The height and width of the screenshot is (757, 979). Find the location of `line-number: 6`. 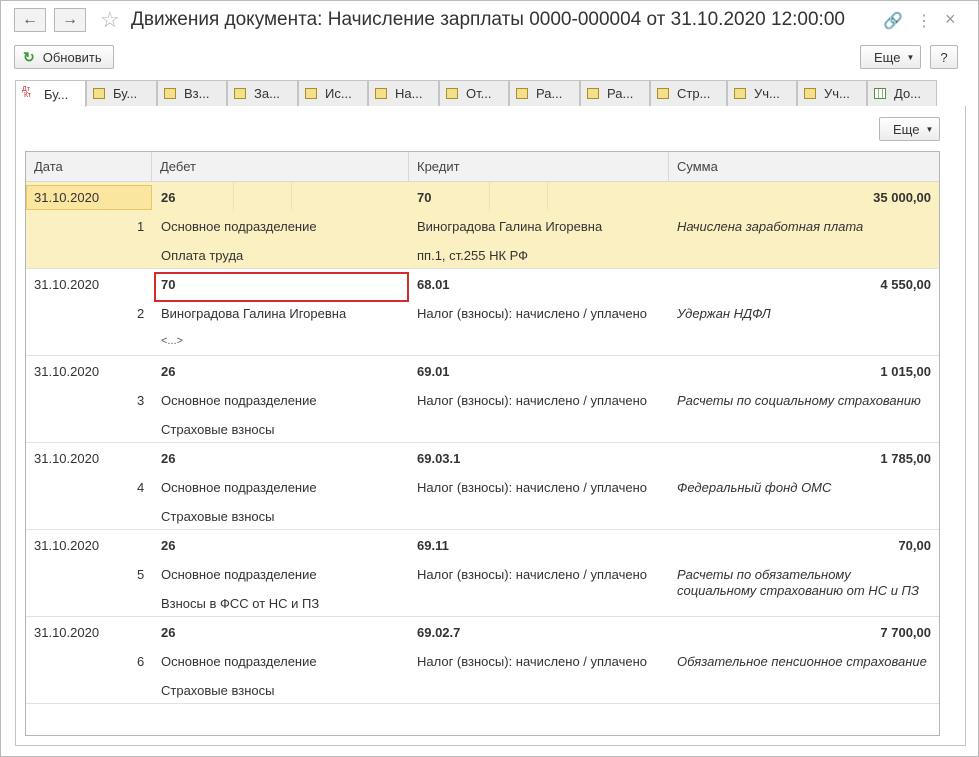

line-number: 6 is located at coordinates (141, 661).